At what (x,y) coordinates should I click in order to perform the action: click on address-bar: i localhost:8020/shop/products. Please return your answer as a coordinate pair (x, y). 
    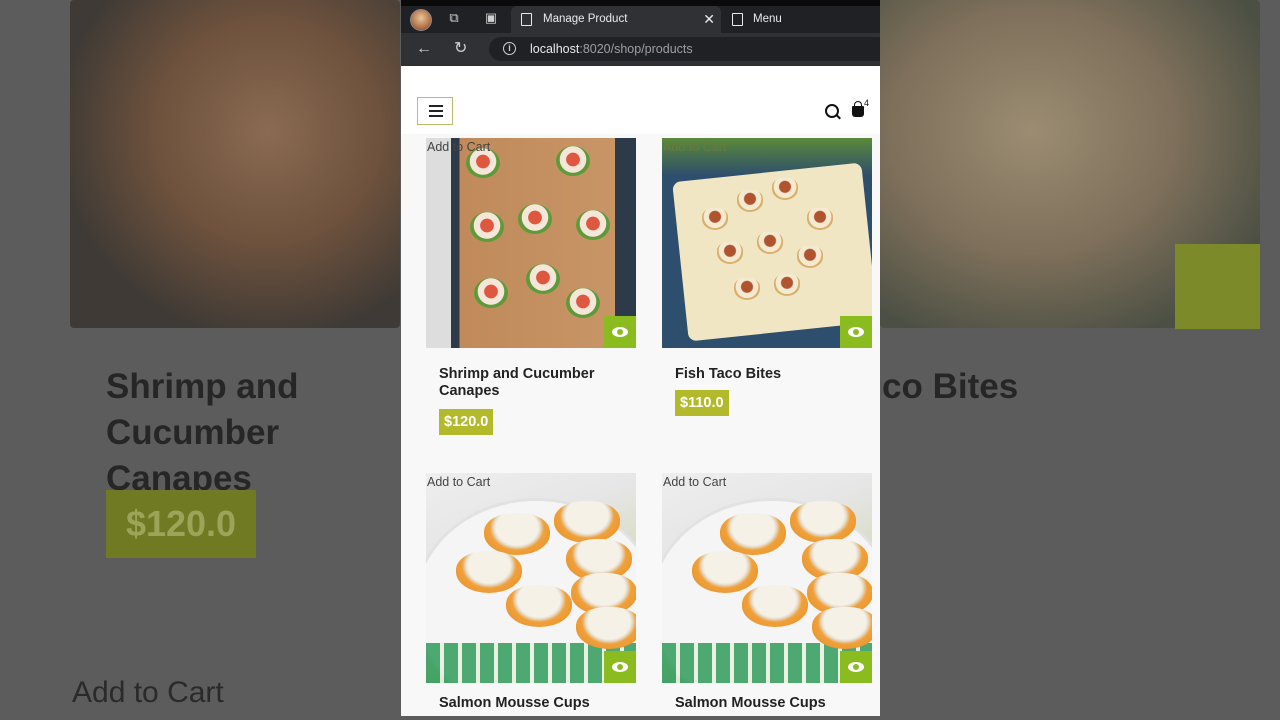
    Looking at the image, I should click on (684, 49).